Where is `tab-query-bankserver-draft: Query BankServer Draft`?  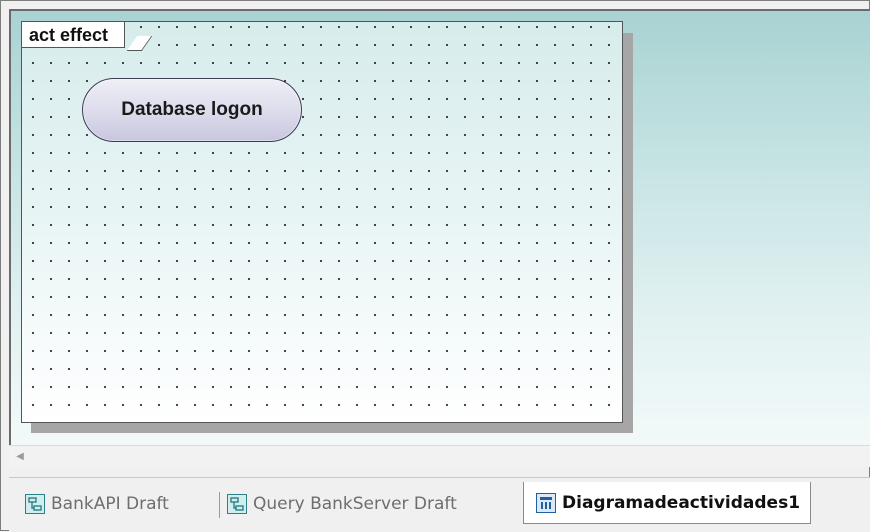
tab-query-bankserver-draft: Query BankServer Draft is located at coordinates (342, 504).